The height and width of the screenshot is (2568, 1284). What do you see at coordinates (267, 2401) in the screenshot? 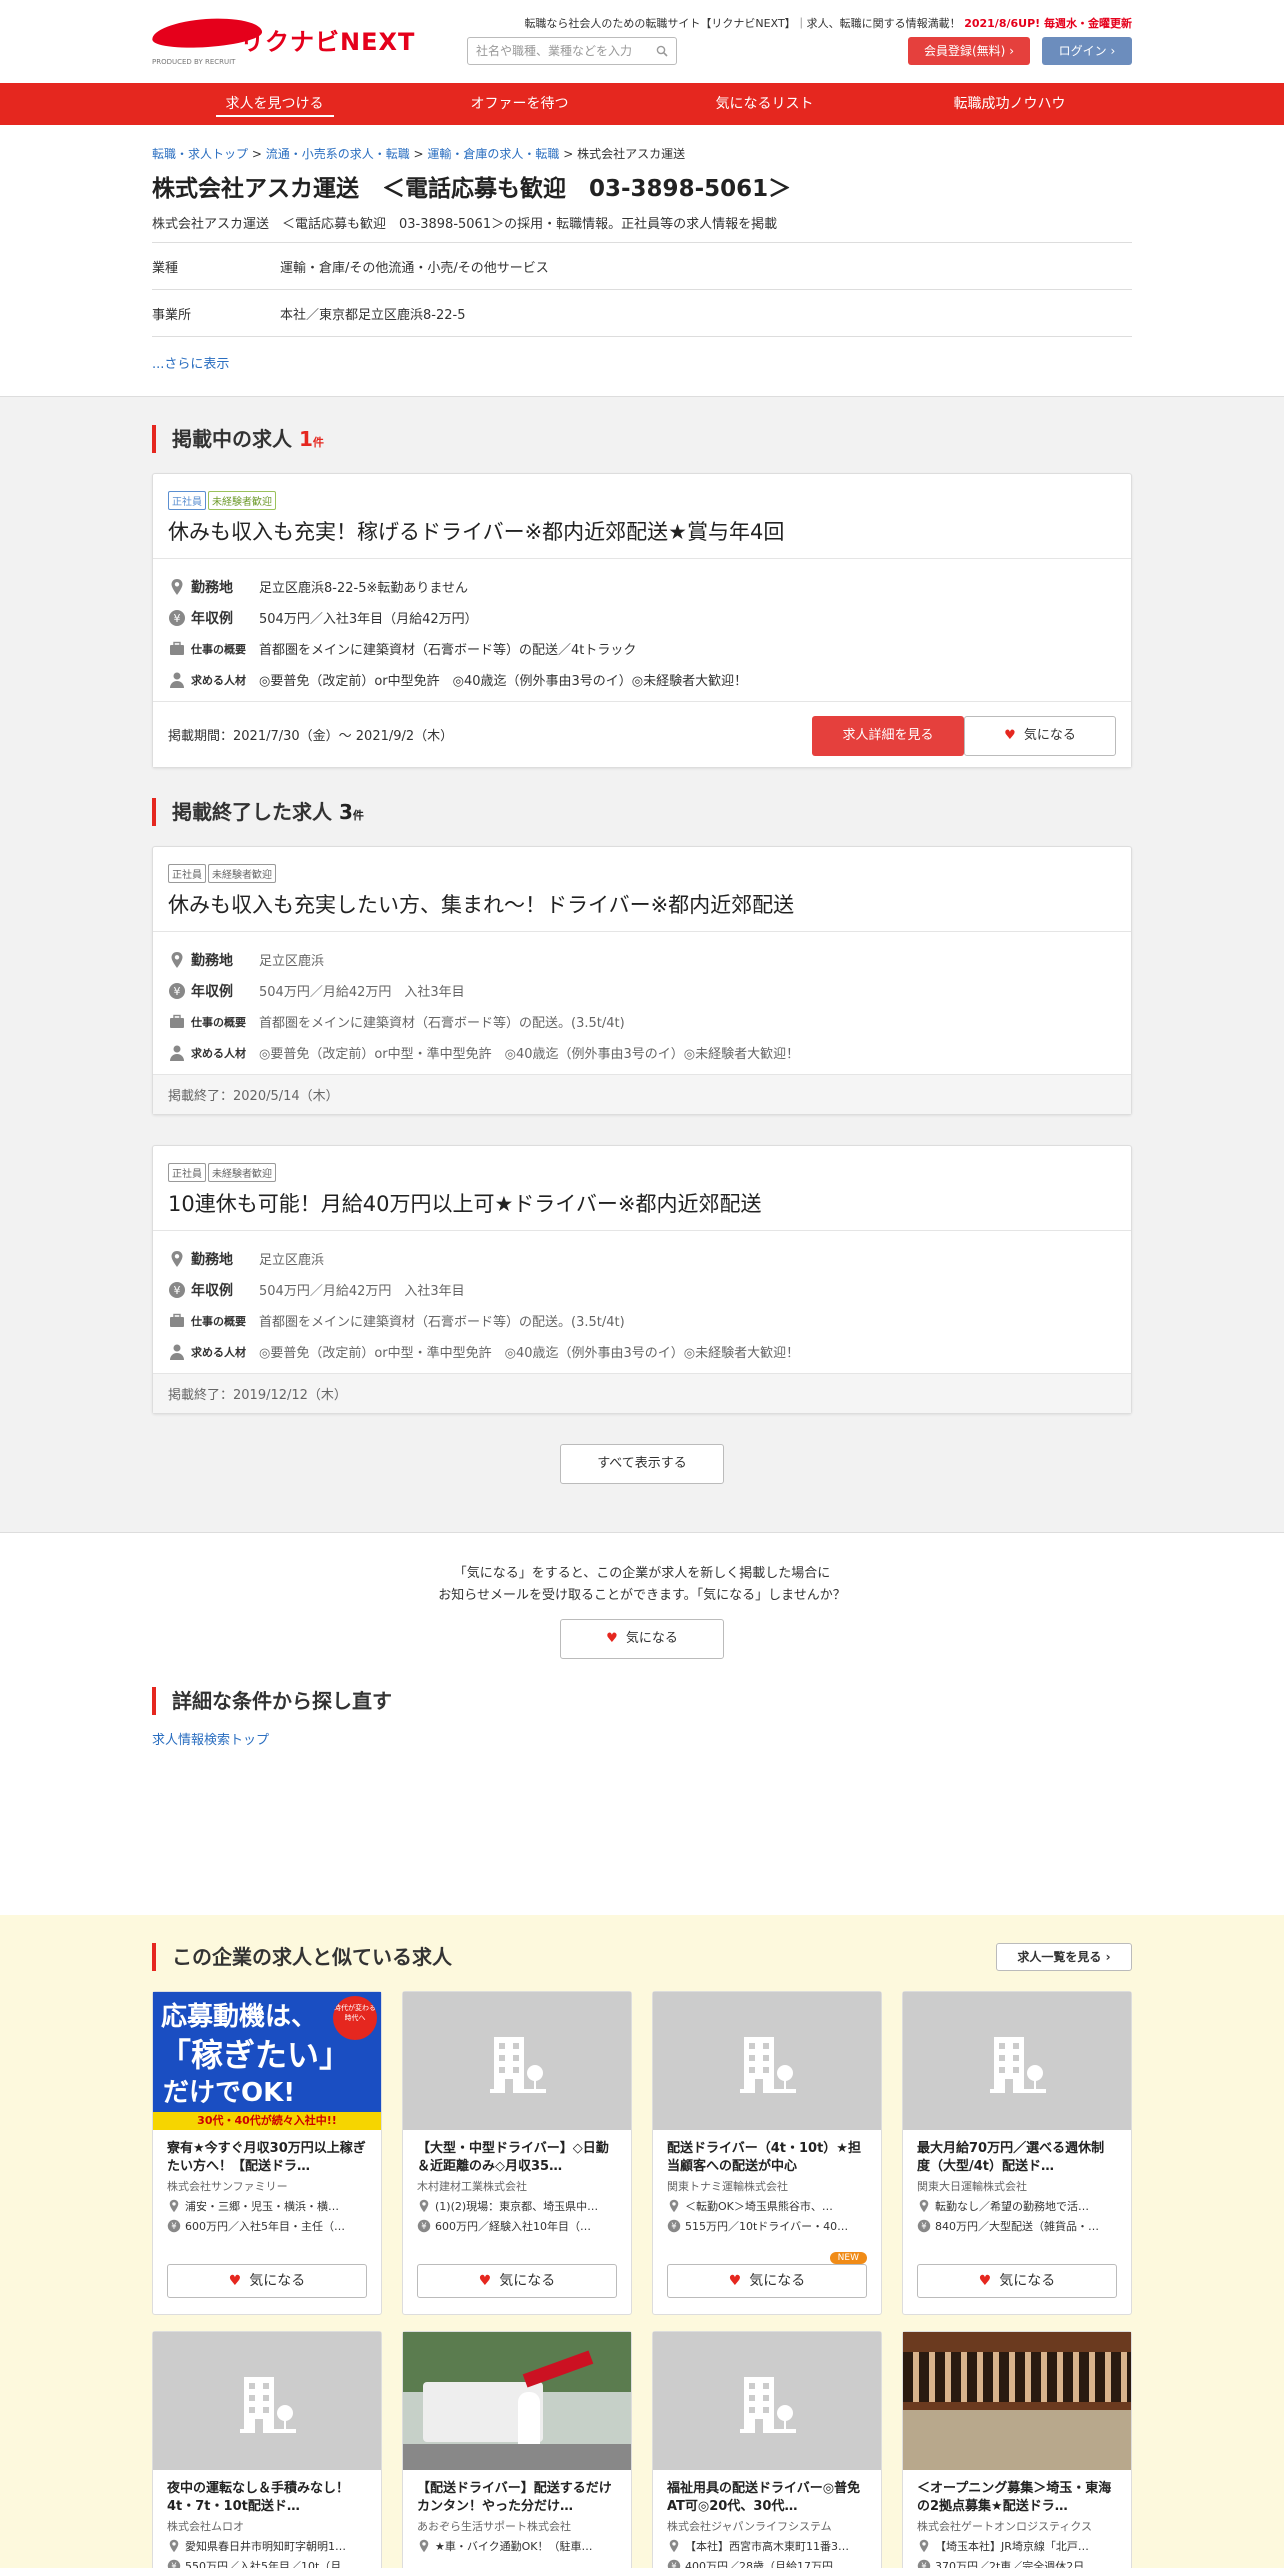
I see `placeholder-image` at bounding box center [267, 2401].